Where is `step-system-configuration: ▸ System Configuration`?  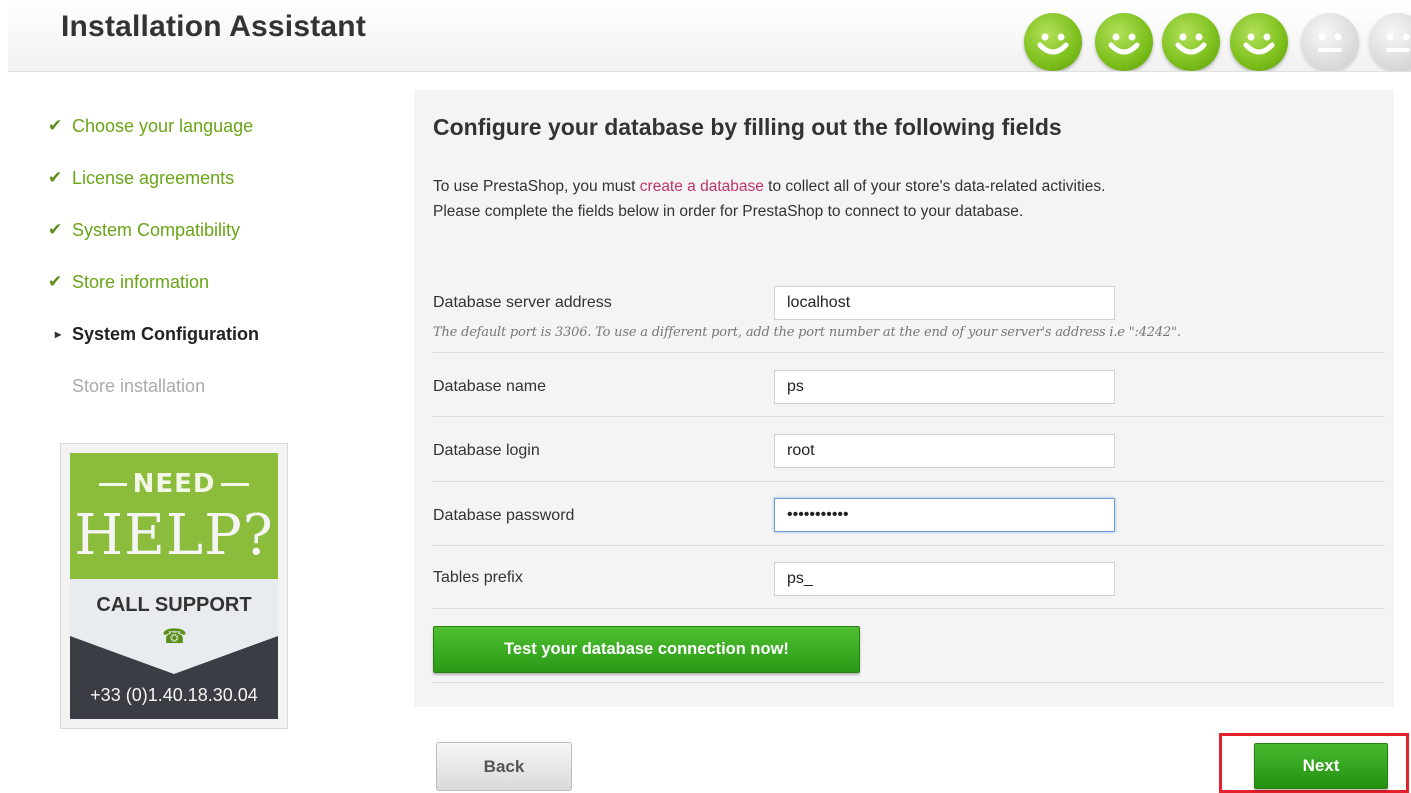 step-system-configuration: ▸ System Configuration is located at coordinates (178, 334).